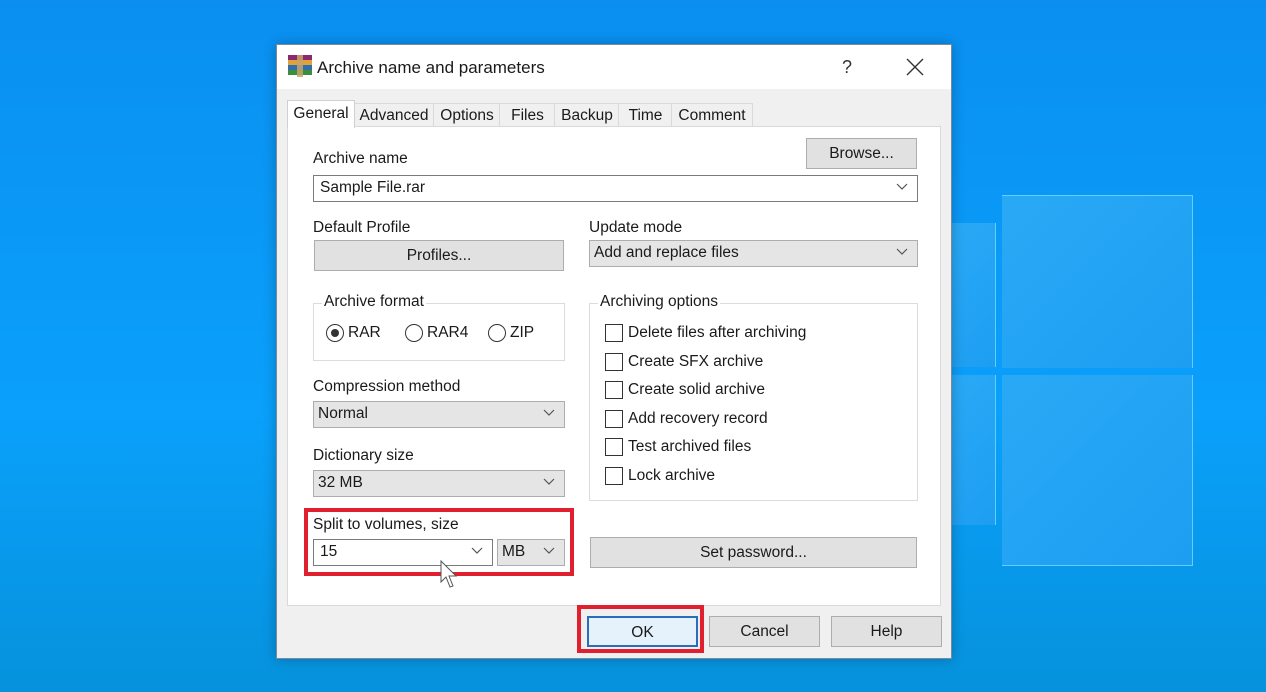  Describe the element at coordinates (847, 67) in the screenshot. I see `help-title-button: ?` at that location.